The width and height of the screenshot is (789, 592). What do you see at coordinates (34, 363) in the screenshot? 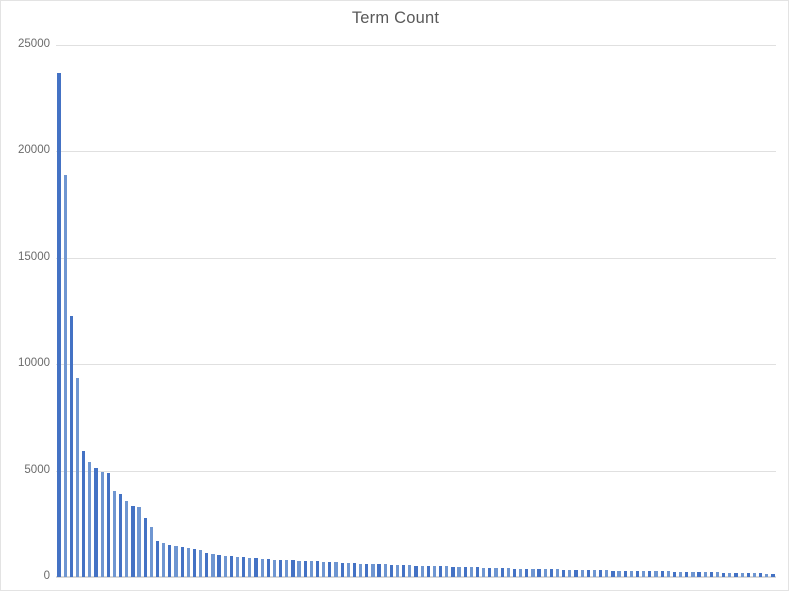
I see `y-tick-label-10000: 10000` at bounding box center [34, 363].